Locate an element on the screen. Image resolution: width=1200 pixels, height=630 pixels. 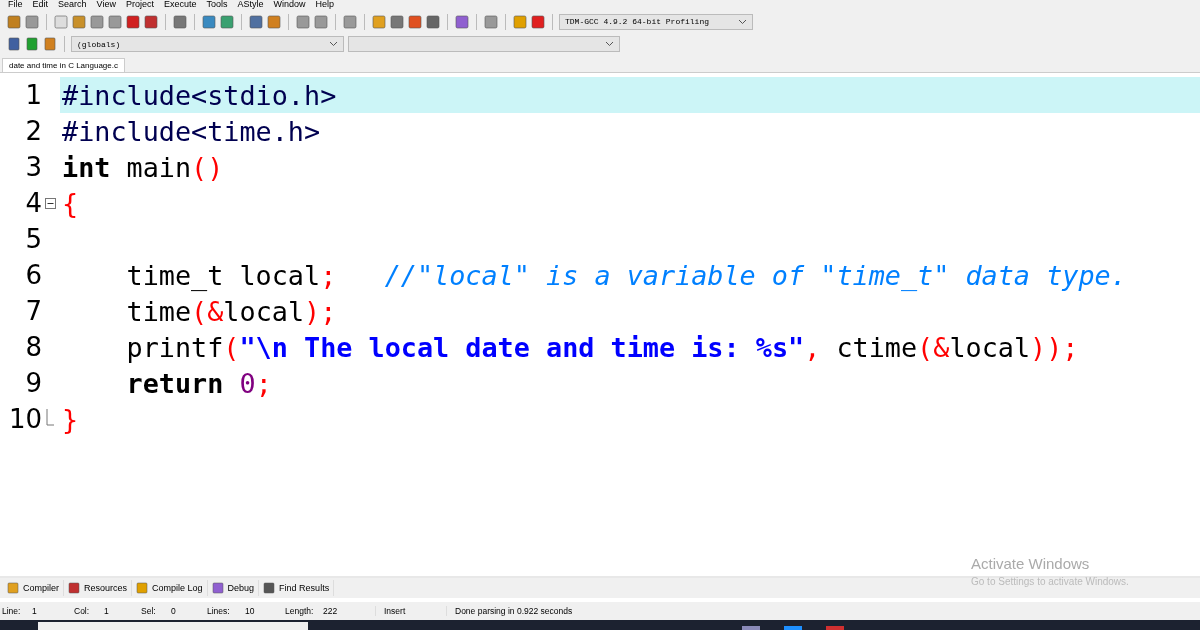
status-value: 10 is located at coordinates (250, 611).